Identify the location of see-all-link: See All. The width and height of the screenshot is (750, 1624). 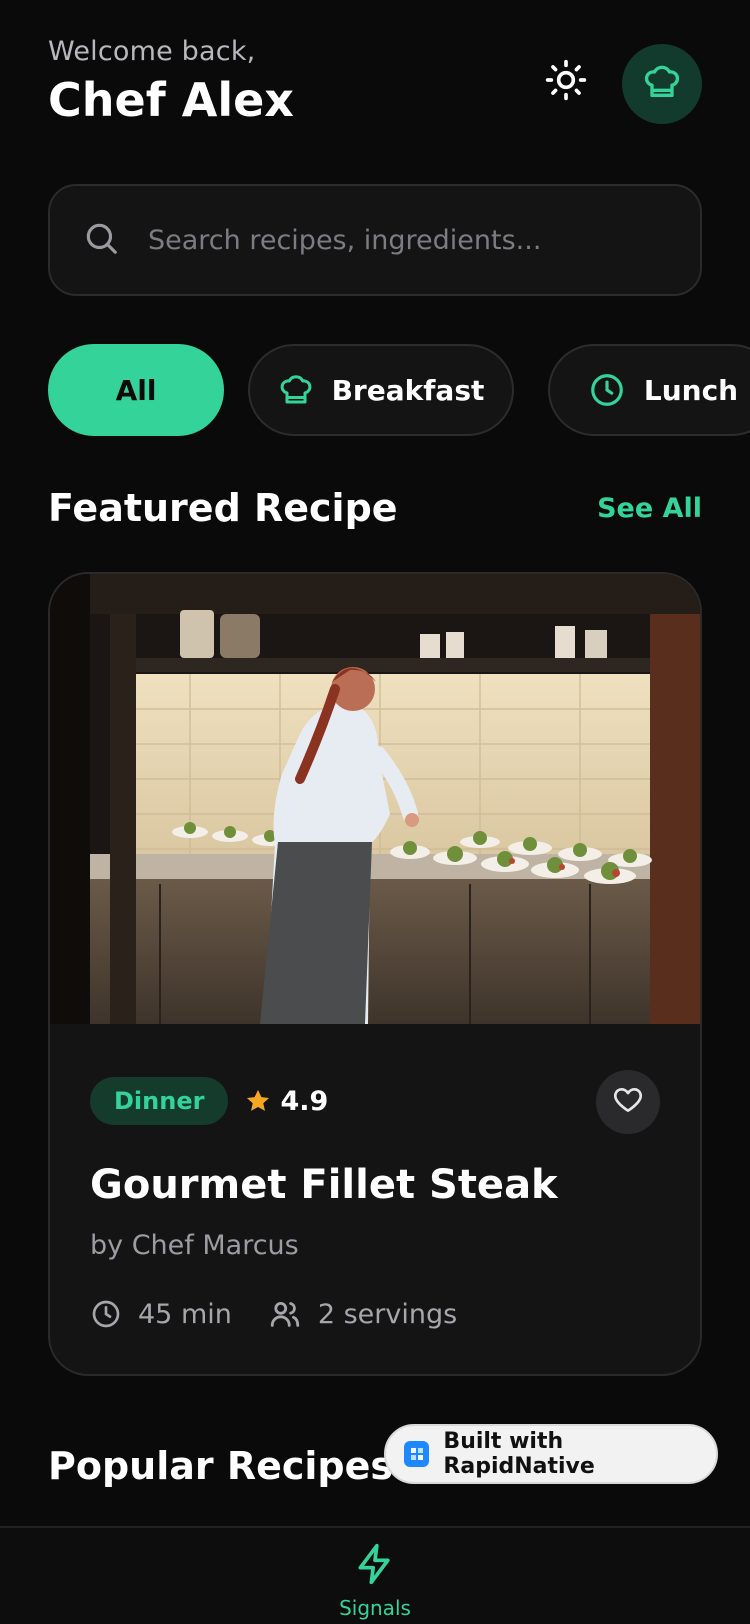
(649, 508).